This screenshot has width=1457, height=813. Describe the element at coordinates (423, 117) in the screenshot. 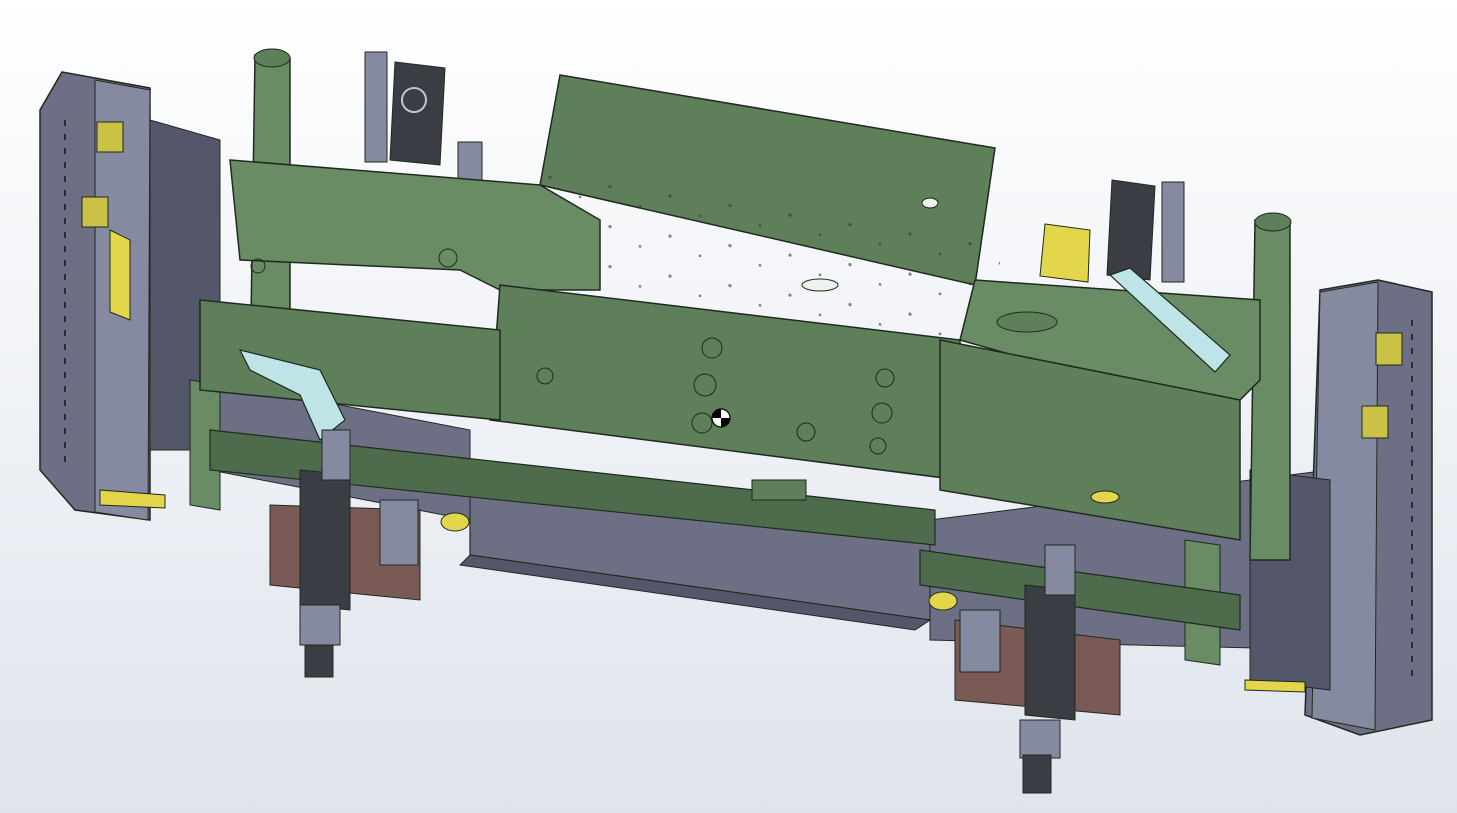

I see `top-left-actuator` at that location.